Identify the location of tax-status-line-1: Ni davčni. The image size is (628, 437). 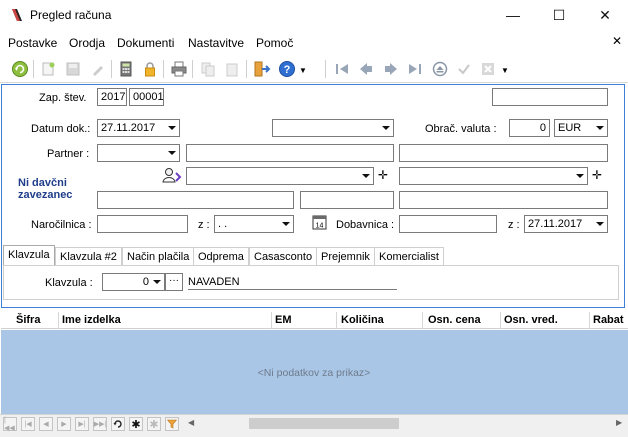
(42, 183).